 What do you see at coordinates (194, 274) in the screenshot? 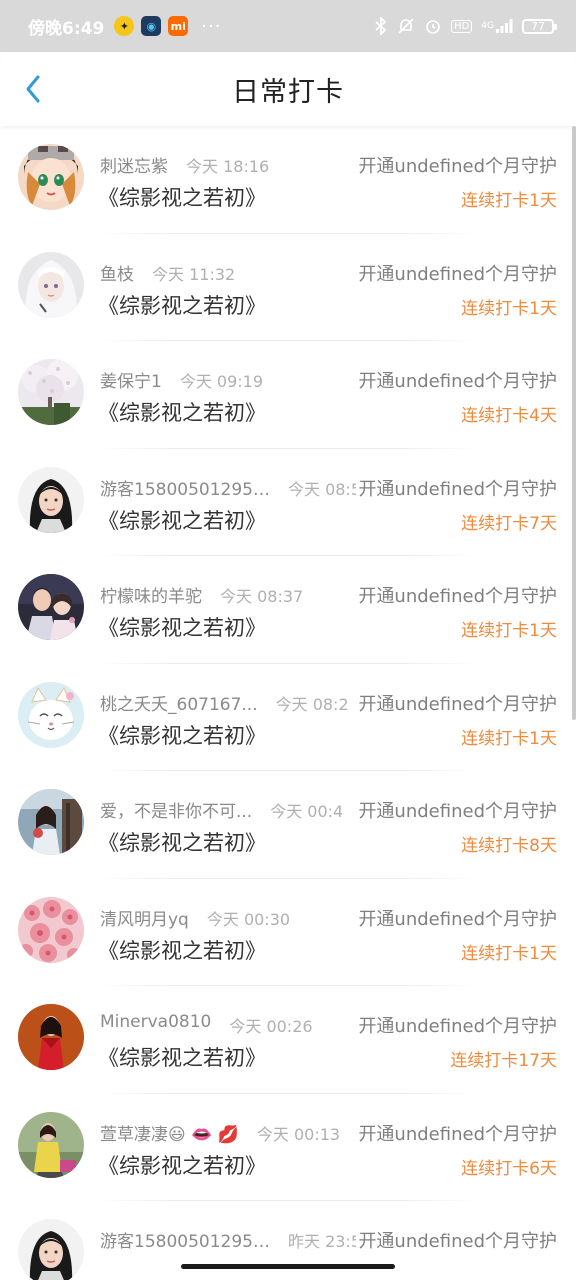
I see `checkin-time: 今天 11:32` at bounding box center [194, 274].